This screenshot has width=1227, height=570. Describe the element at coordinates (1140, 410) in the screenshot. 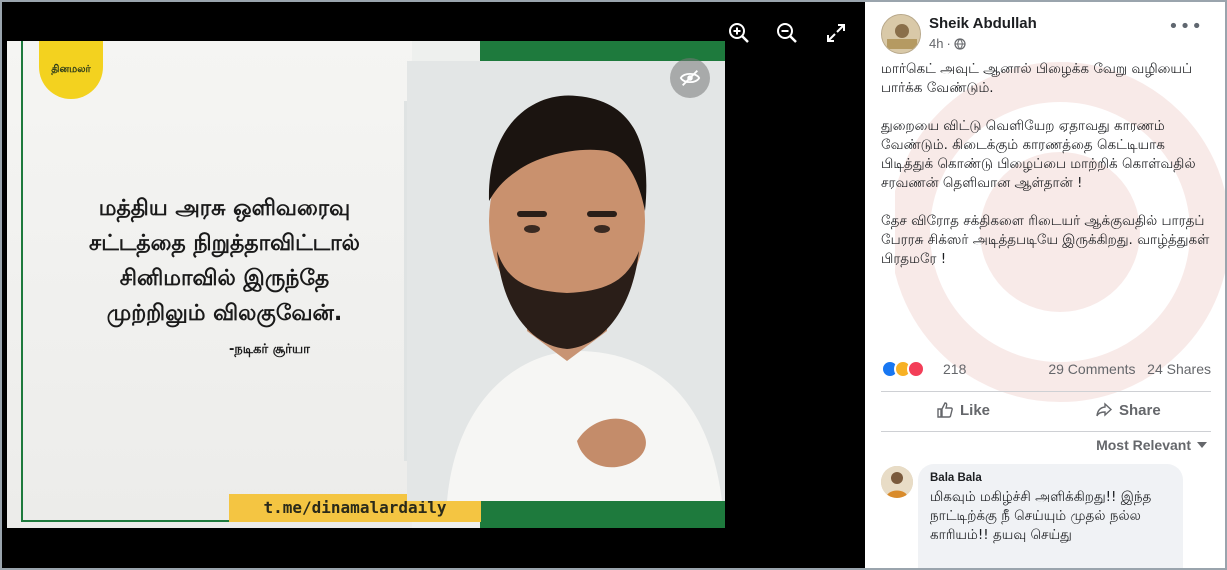

I see `share-label: Share` at that location.